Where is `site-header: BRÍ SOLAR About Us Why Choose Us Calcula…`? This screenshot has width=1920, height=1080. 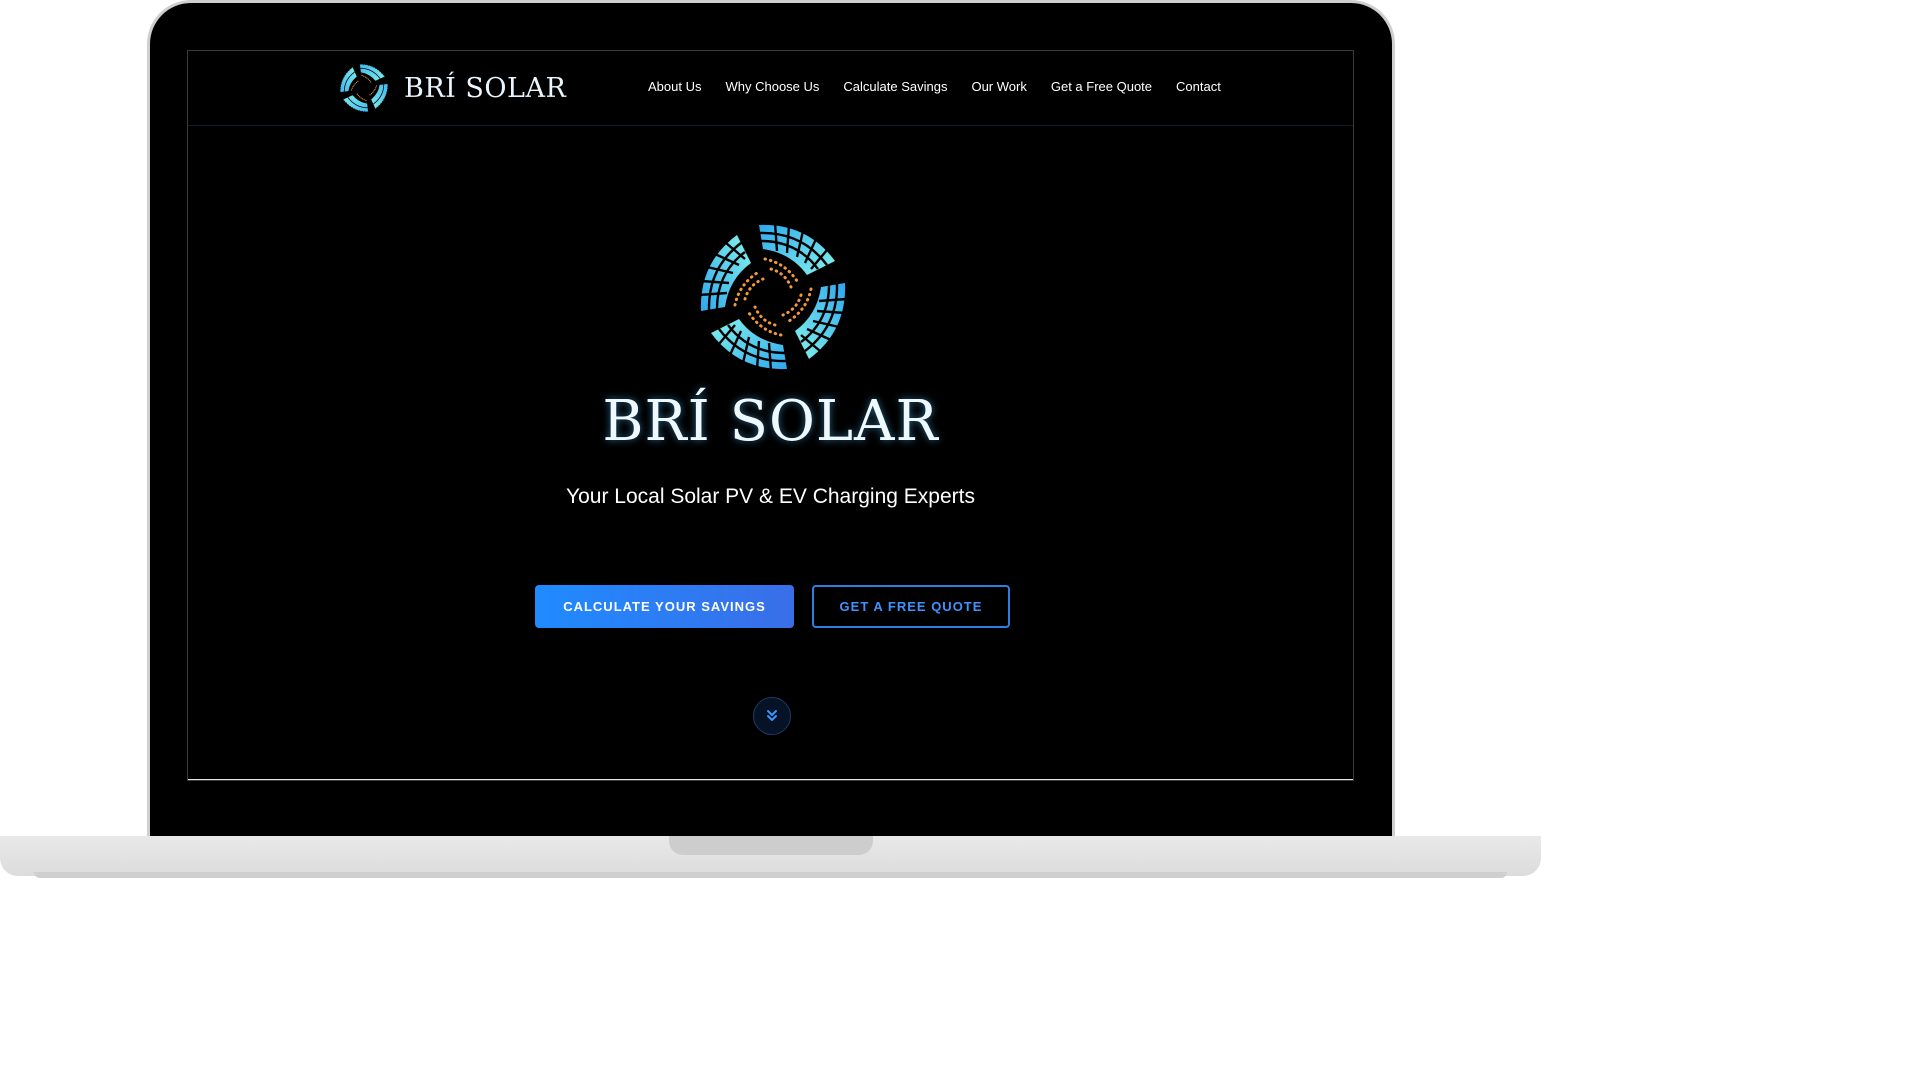
site-header: BRÍ SOLAR About Us Why Choose Us Calcula… is located at coordinates (770, 88).